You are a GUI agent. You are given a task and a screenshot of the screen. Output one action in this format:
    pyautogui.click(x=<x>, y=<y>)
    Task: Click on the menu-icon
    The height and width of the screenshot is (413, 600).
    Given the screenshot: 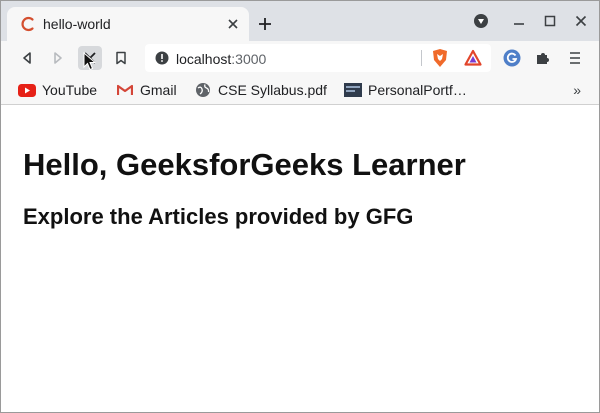 What is the action you would take?
    pyautogui.click(x=575, y=58)
    